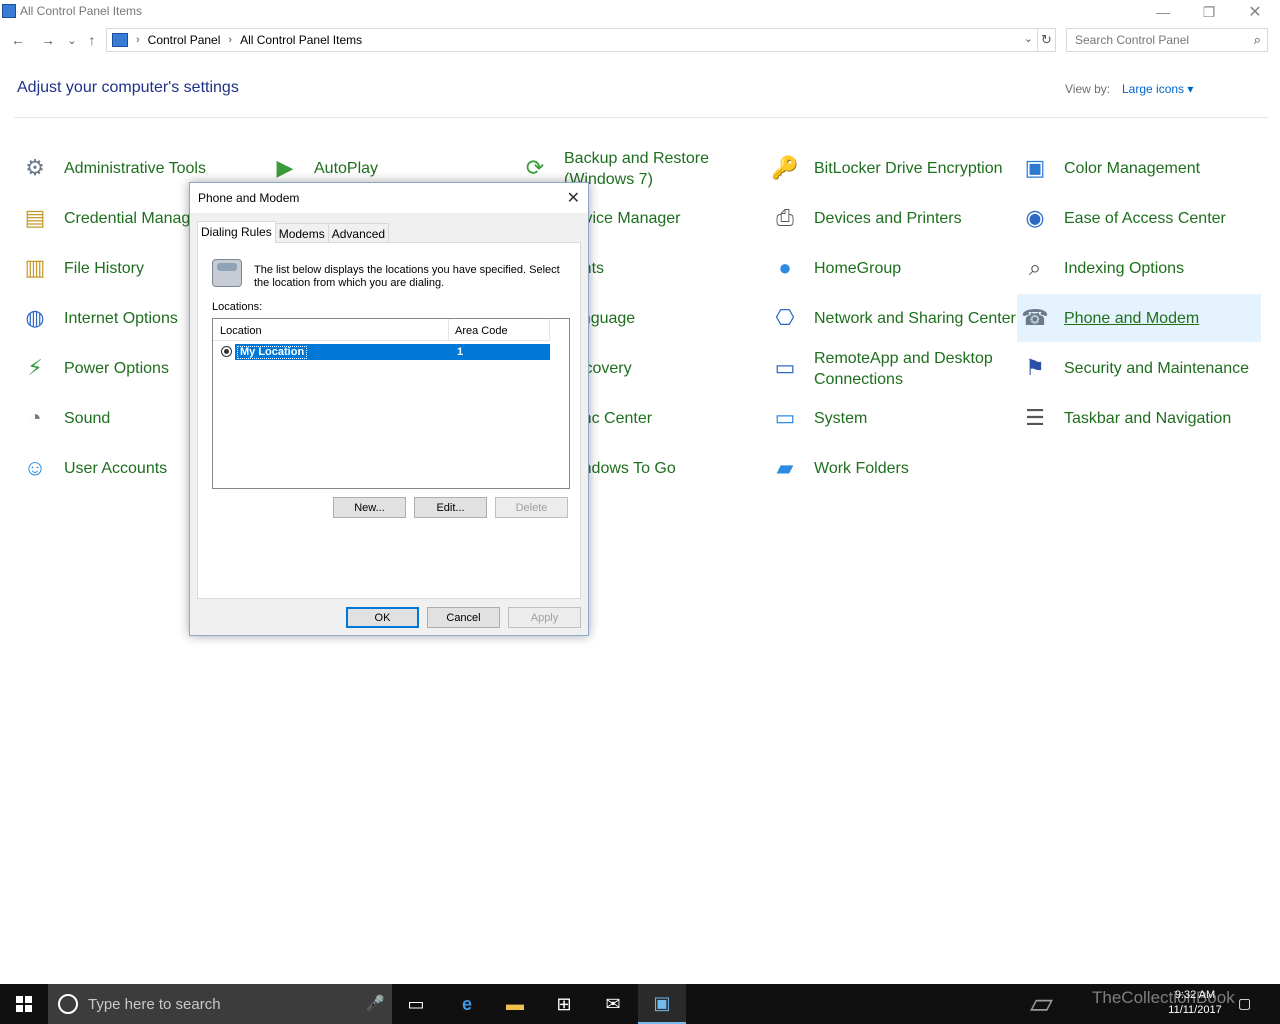 This screenshot has width=1280, height=1024. I want to click on search-icon: ⌕, so click(1257, 40).